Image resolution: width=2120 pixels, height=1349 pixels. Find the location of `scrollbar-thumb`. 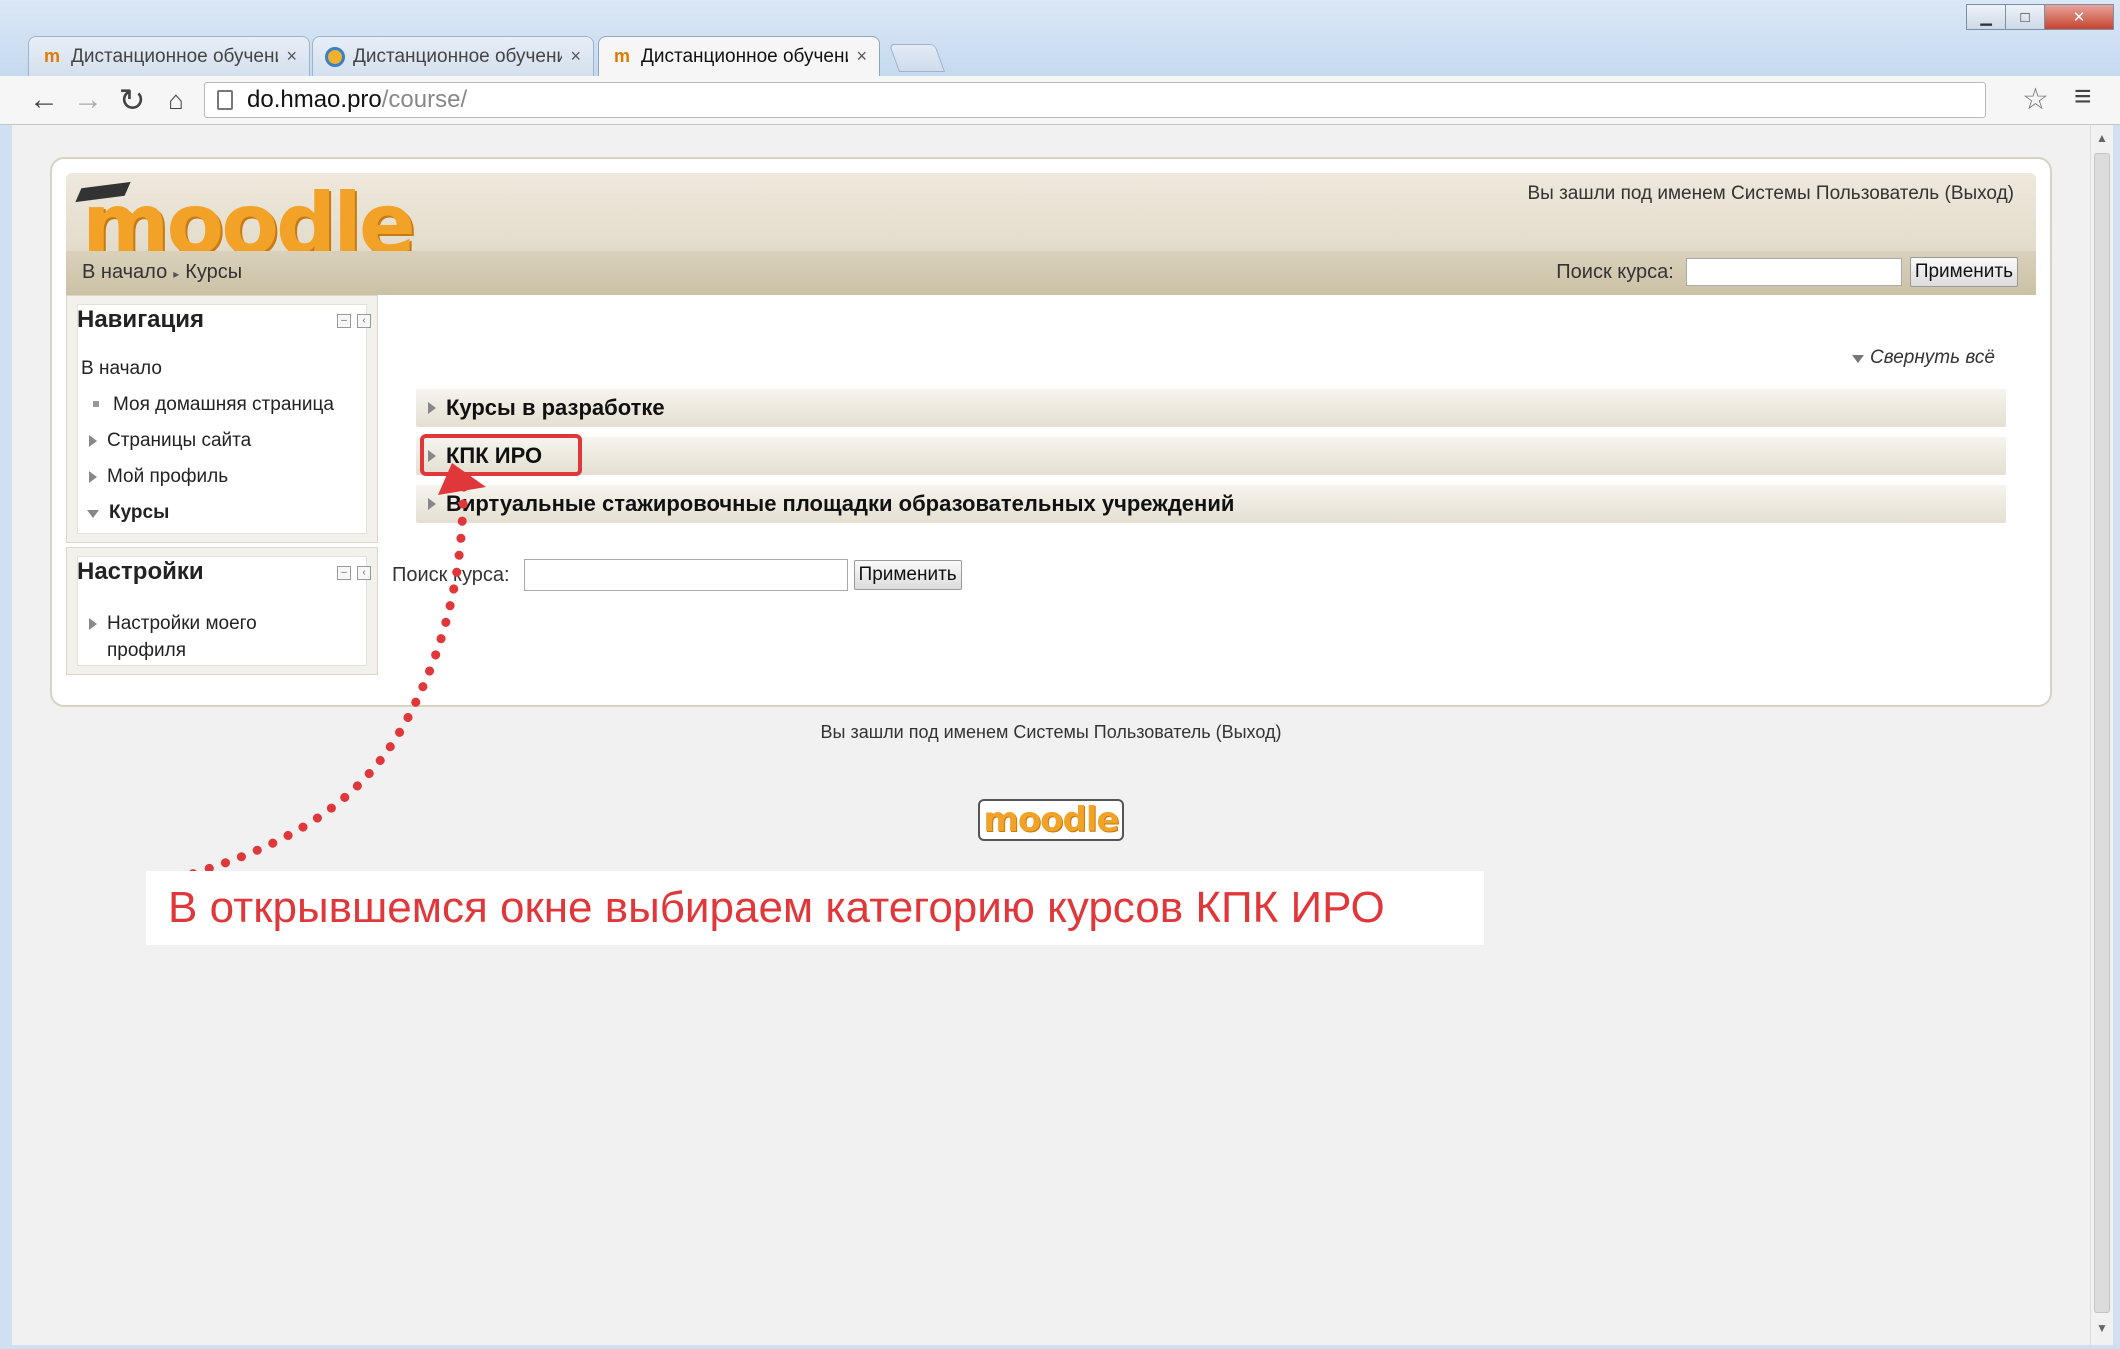

scrollbar-thumb is located at coordinates (2102, 733).